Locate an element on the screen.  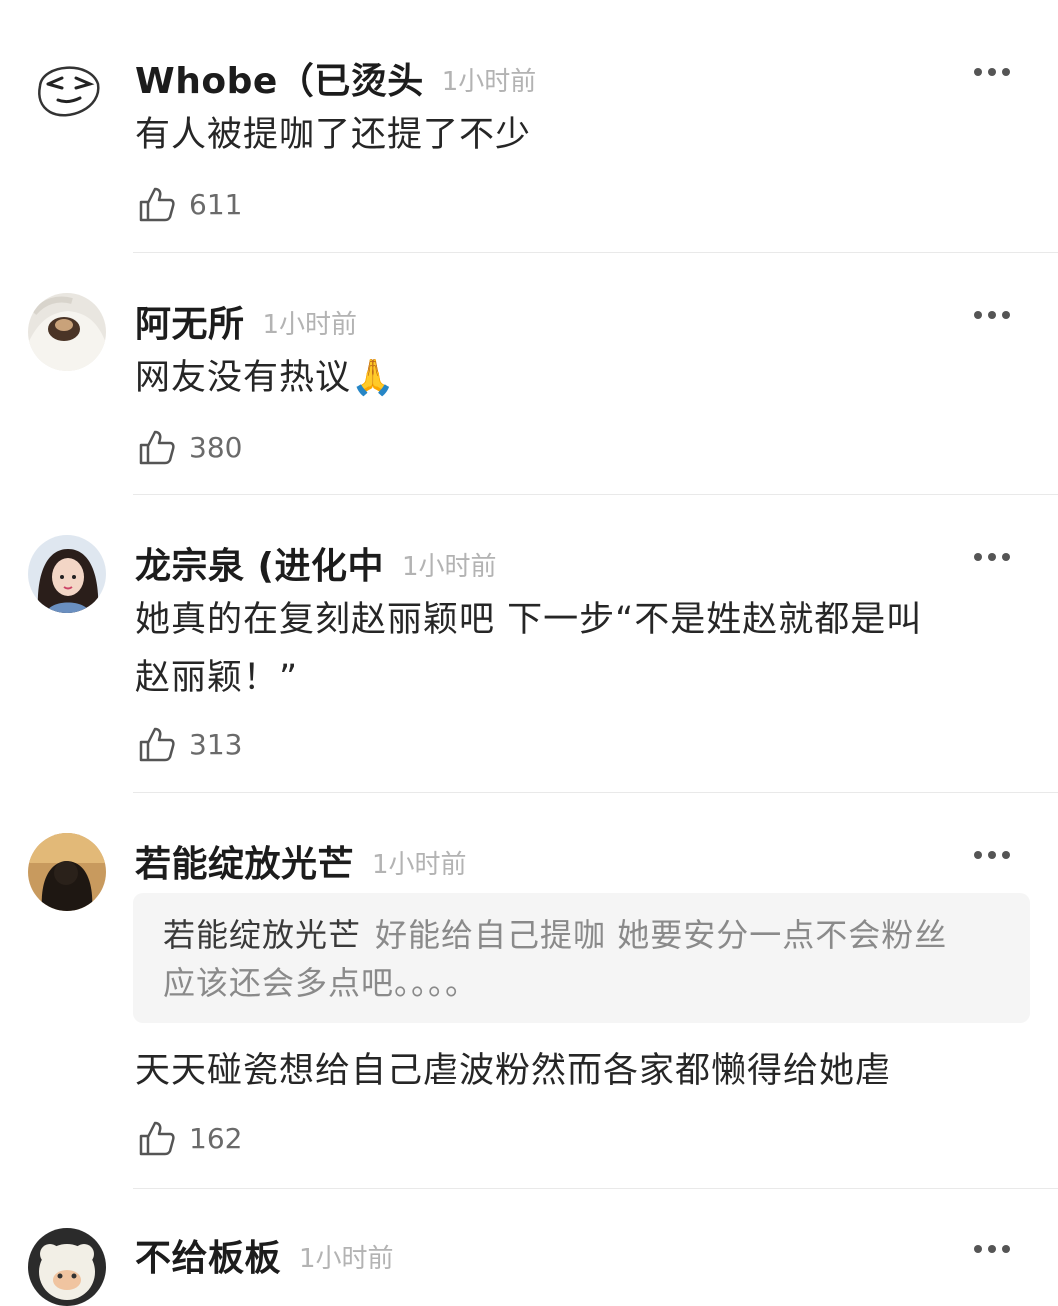
like-count: 380 is located at coordinates (216, 447).